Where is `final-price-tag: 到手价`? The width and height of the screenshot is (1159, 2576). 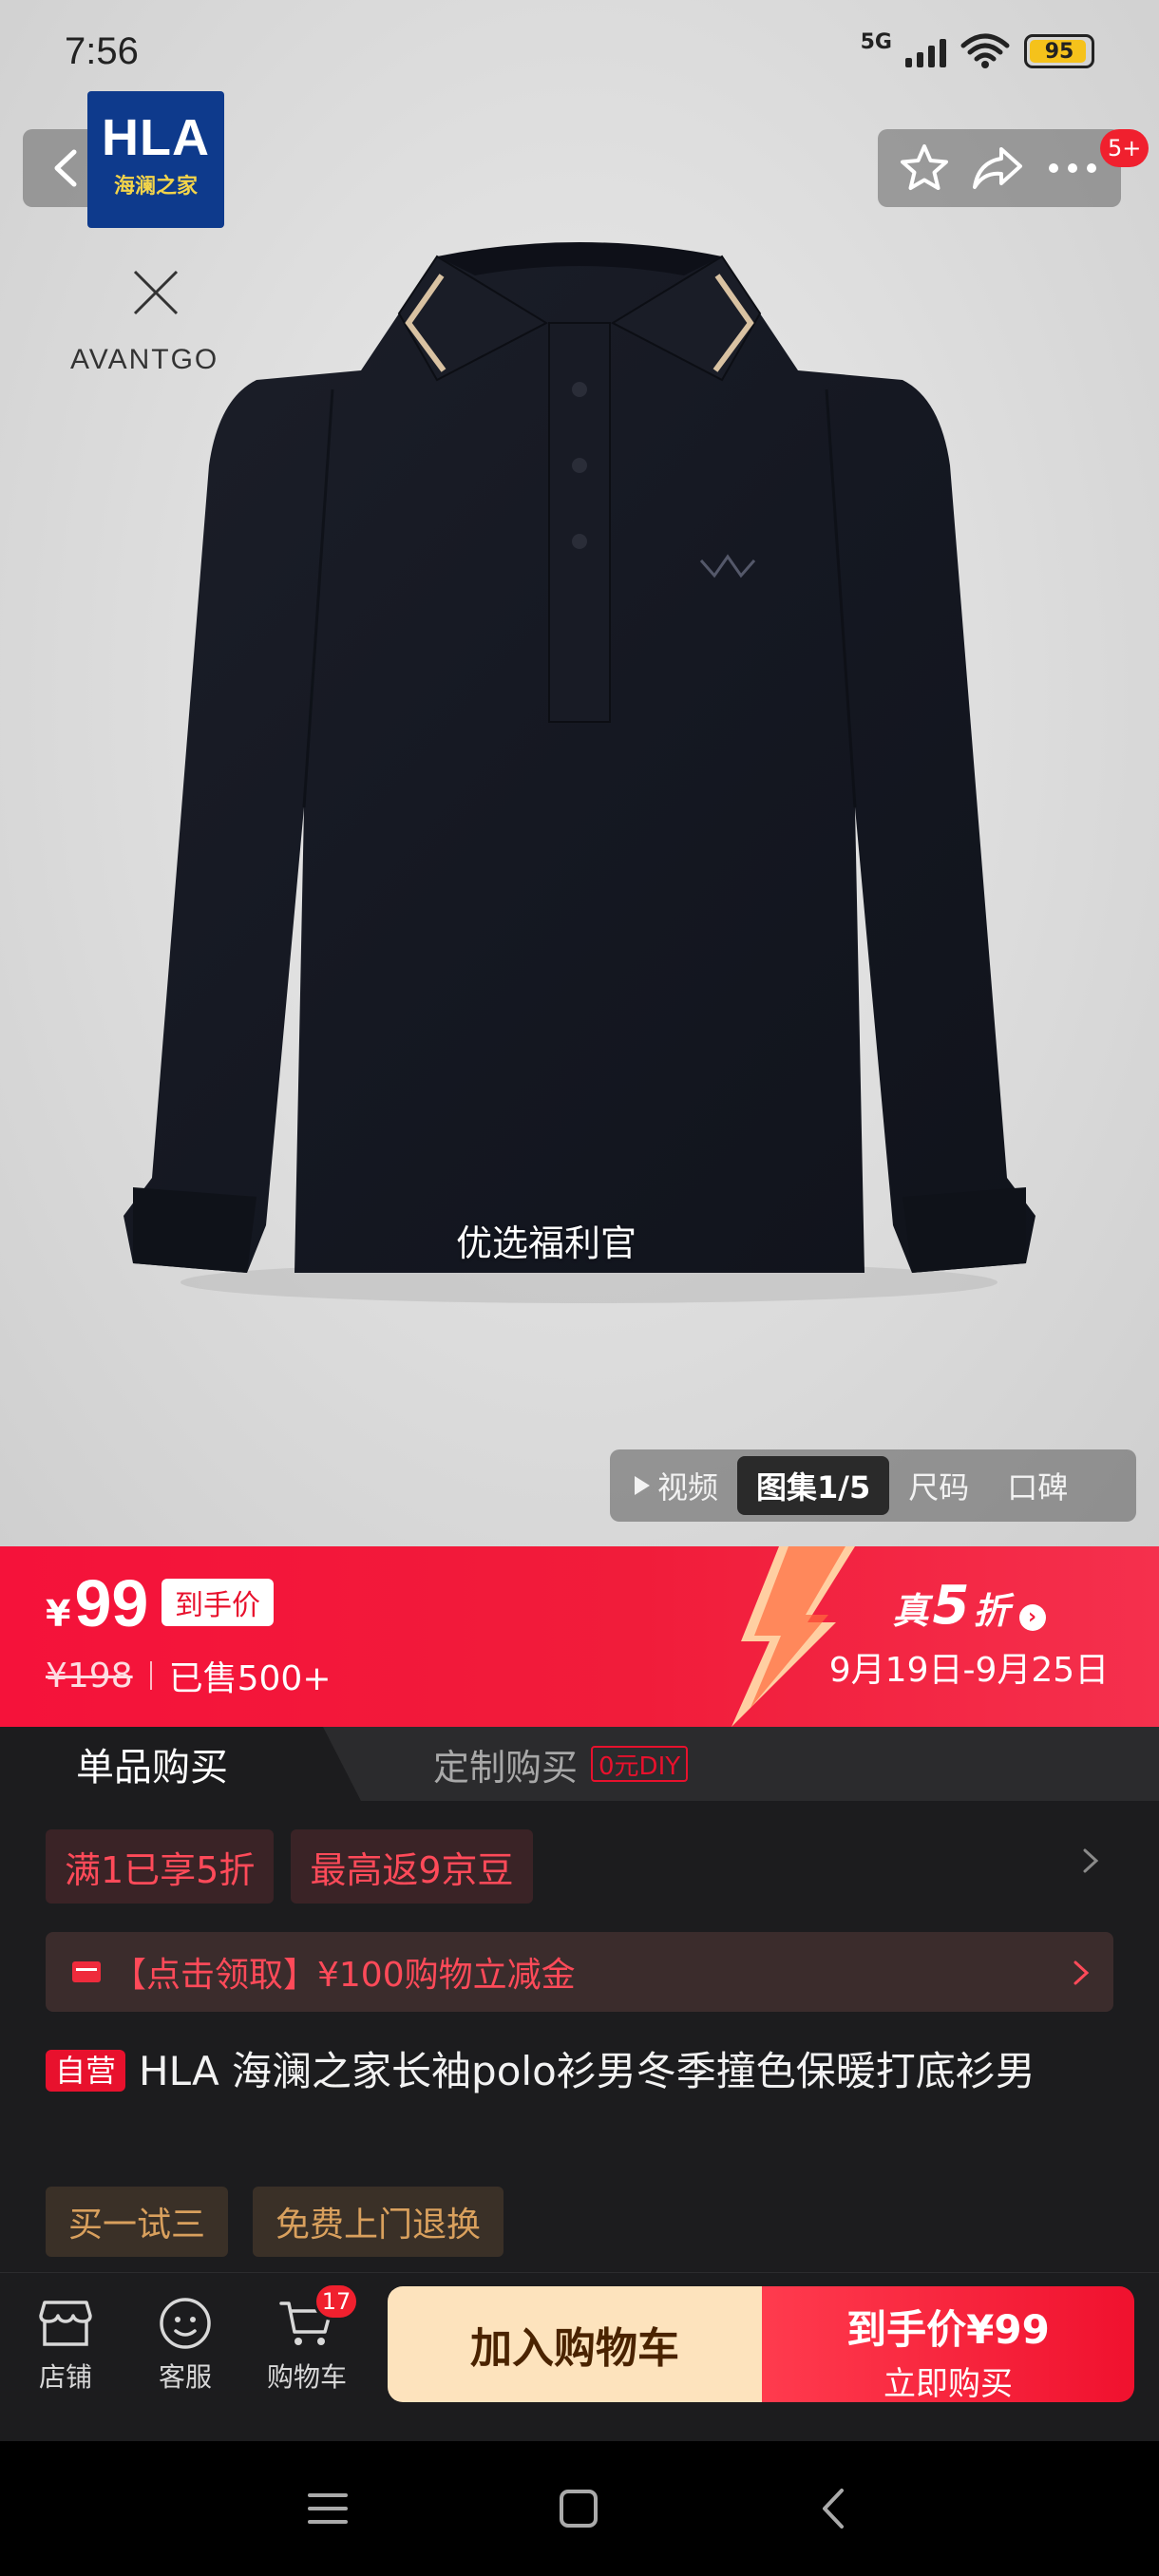
final-price-tag: 到手价 is located at coordinates (218, 1602).